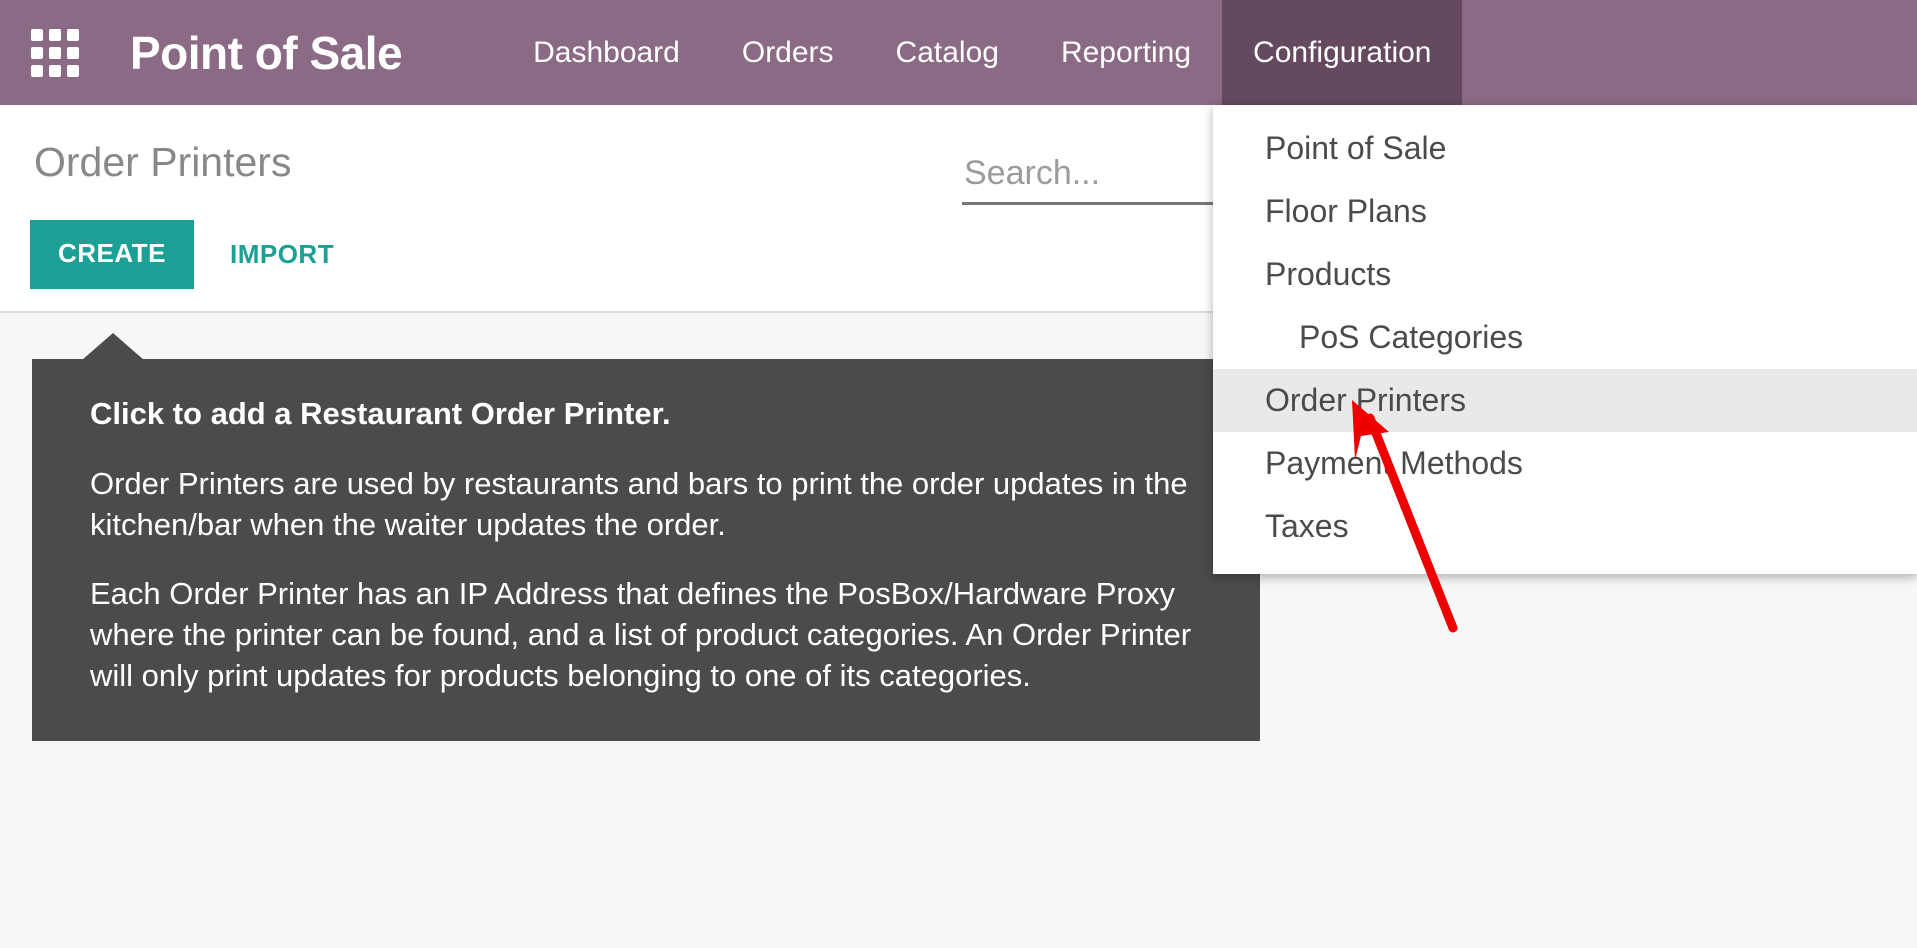 The width and height of the screenshot is (1917, 948). Describe the element at coordinates (380, 413) in the screenshot. I see `help-panel-title: Click to add a Restaurant Order Printer.` at that location.